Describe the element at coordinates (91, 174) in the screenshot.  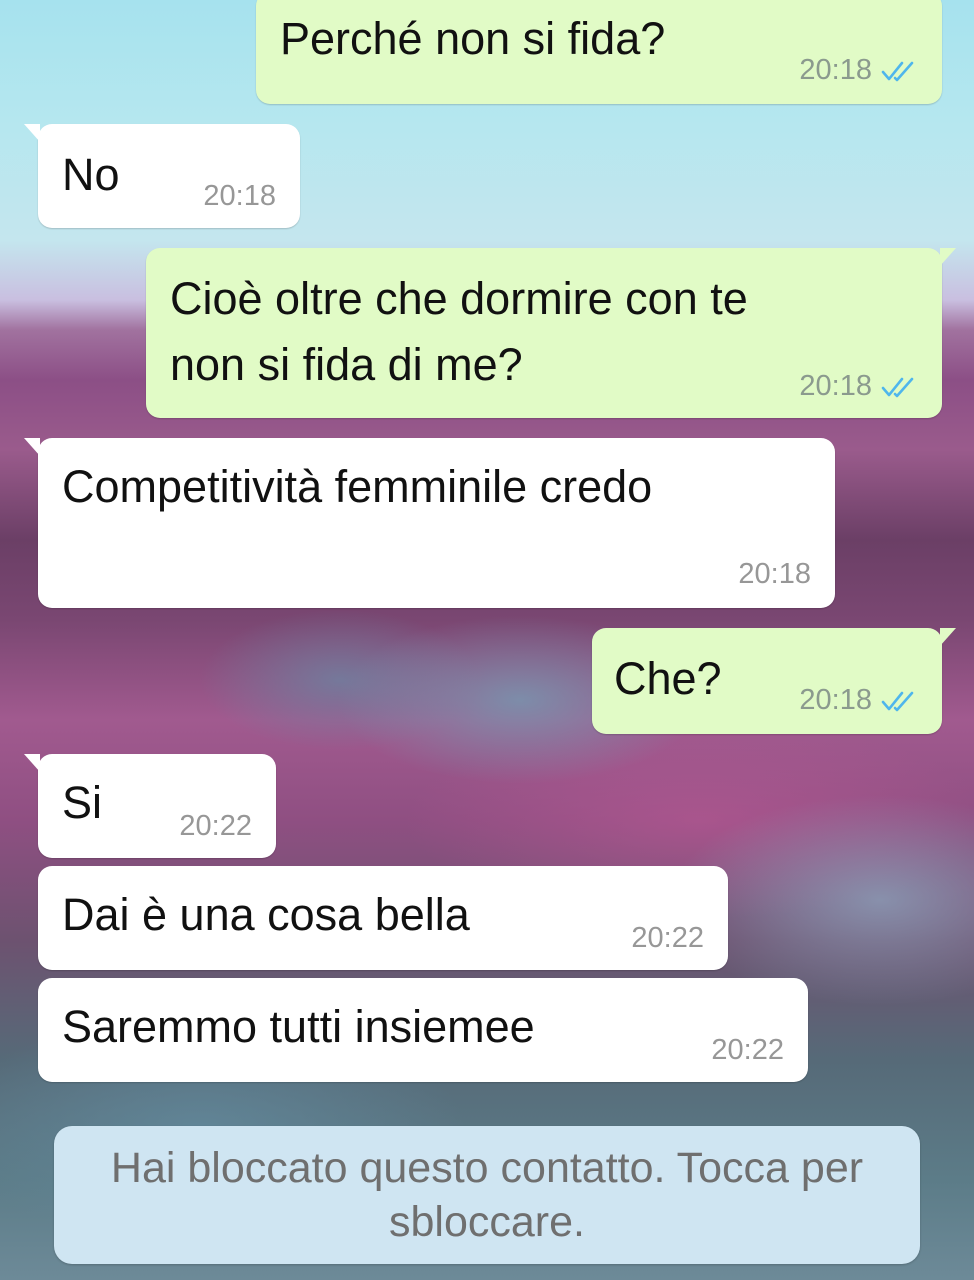
I see `message-text: No` at that location.